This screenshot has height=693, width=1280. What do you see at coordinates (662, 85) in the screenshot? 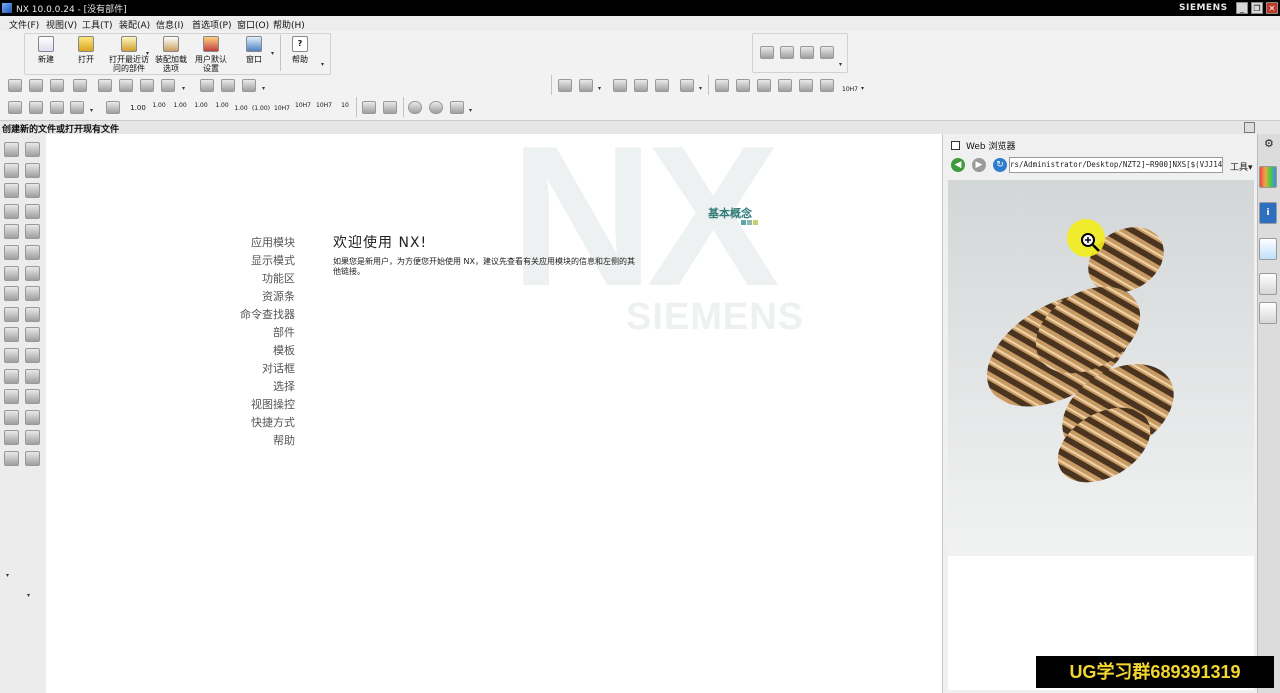
I see `material-icon` at bounding box center [662, 85].